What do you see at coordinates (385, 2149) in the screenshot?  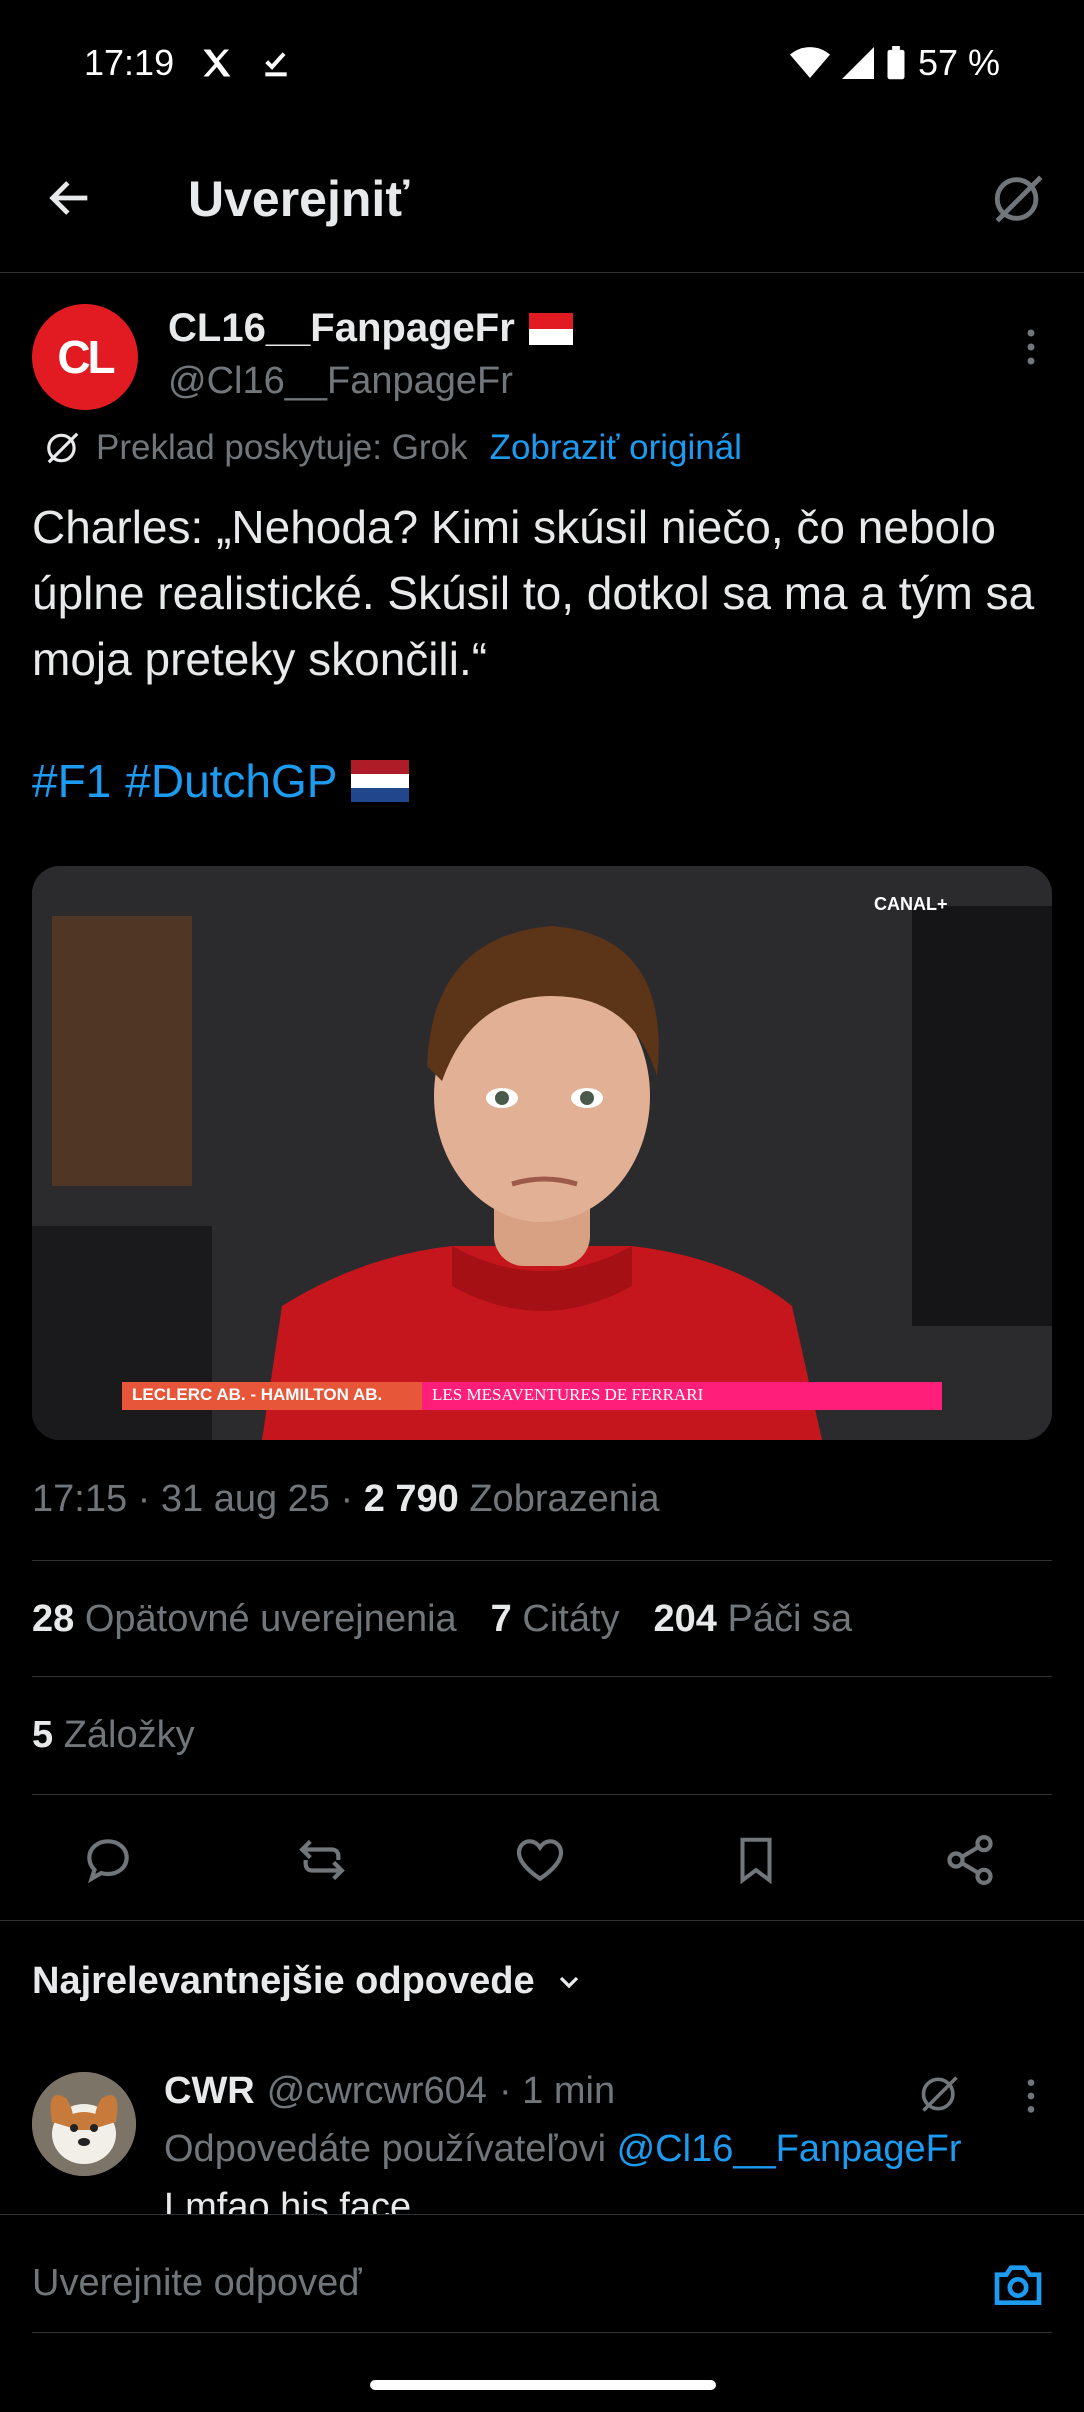 I see `replying-prefix: Odpovedáte používateľovi` at bounding box center [385, 2149].